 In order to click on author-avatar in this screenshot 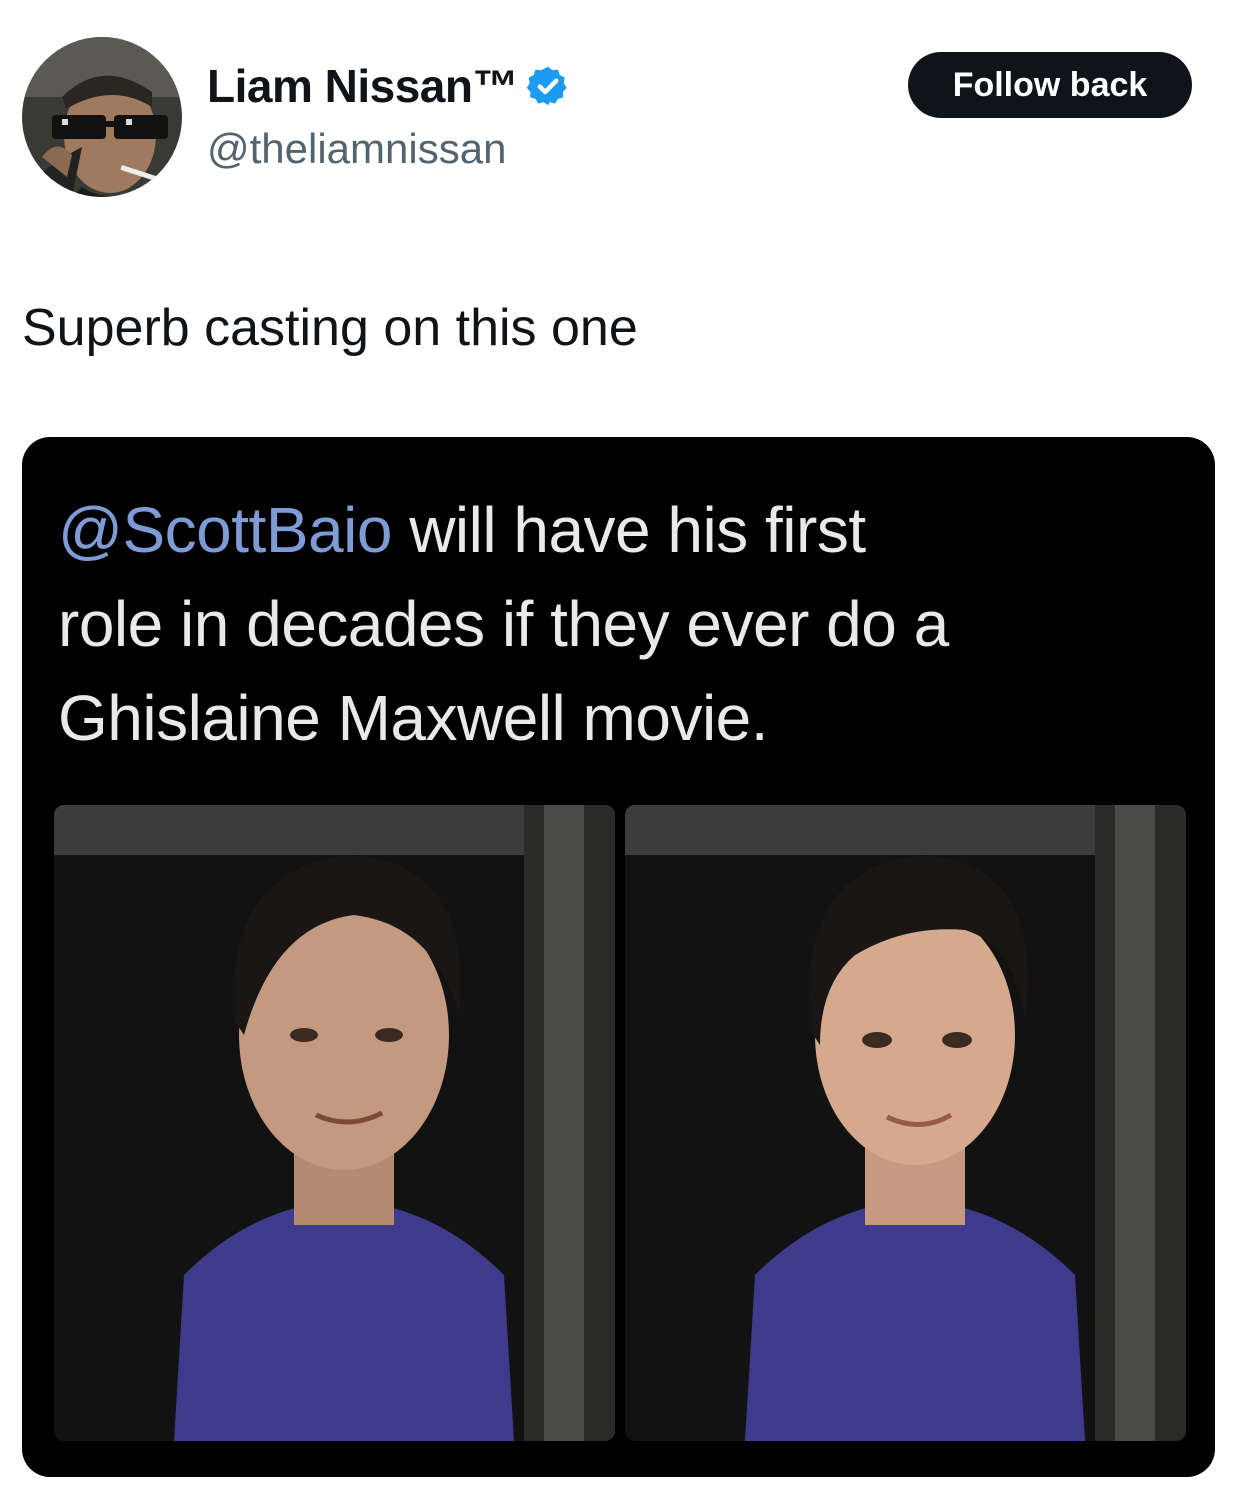, I will do `click(102, 117)`.